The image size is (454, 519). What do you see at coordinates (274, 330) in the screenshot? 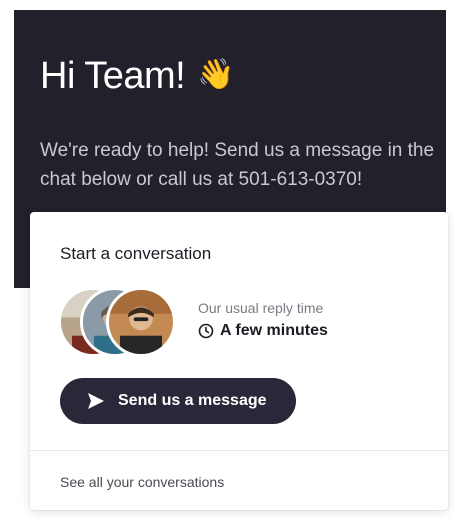
I see `reply-time-text: A few minutes` at bounding box center [274, 330].